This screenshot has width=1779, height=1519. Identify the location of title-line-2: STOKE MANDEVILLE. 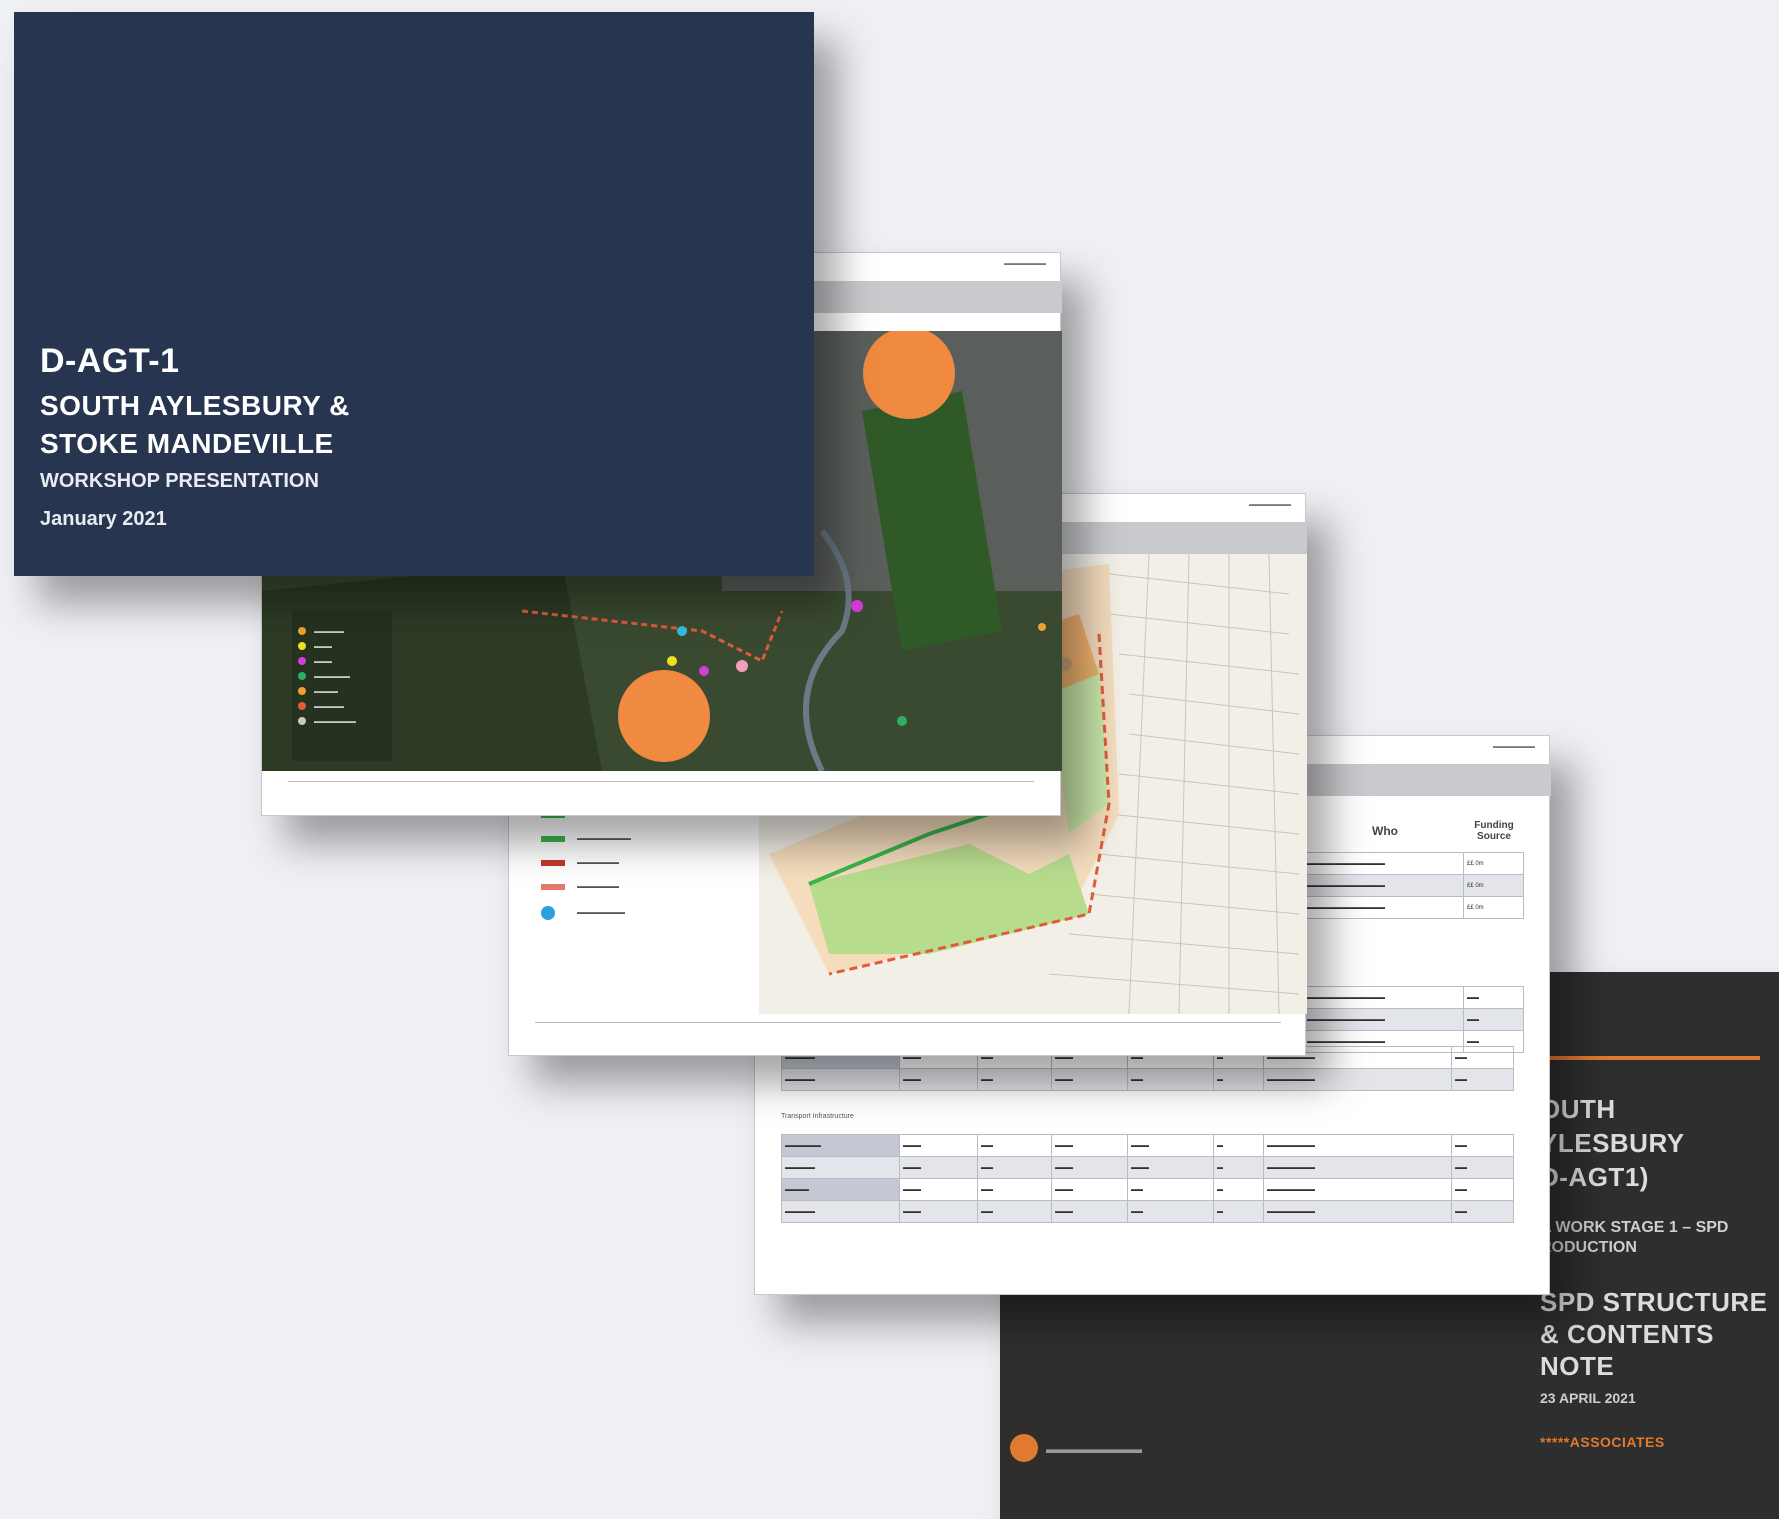
(187, 443).